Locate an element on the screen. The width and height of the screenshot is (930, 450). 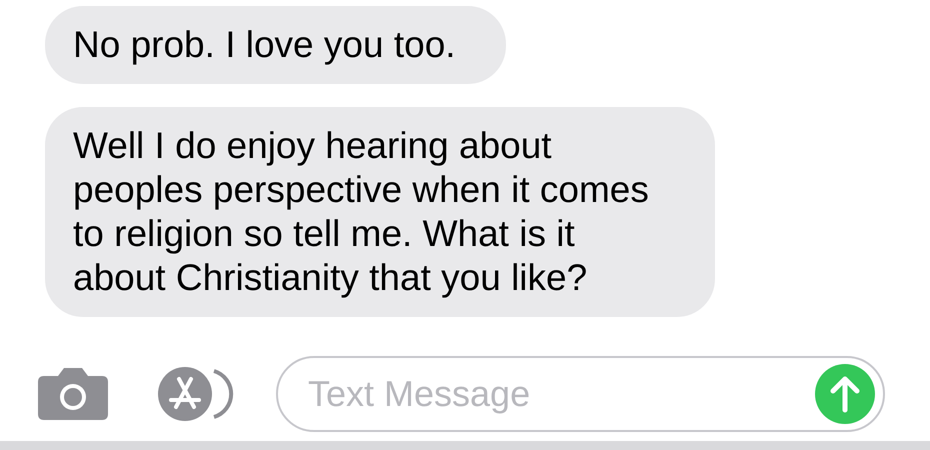
message-input: Text Message is located at coordinates (561, 394).